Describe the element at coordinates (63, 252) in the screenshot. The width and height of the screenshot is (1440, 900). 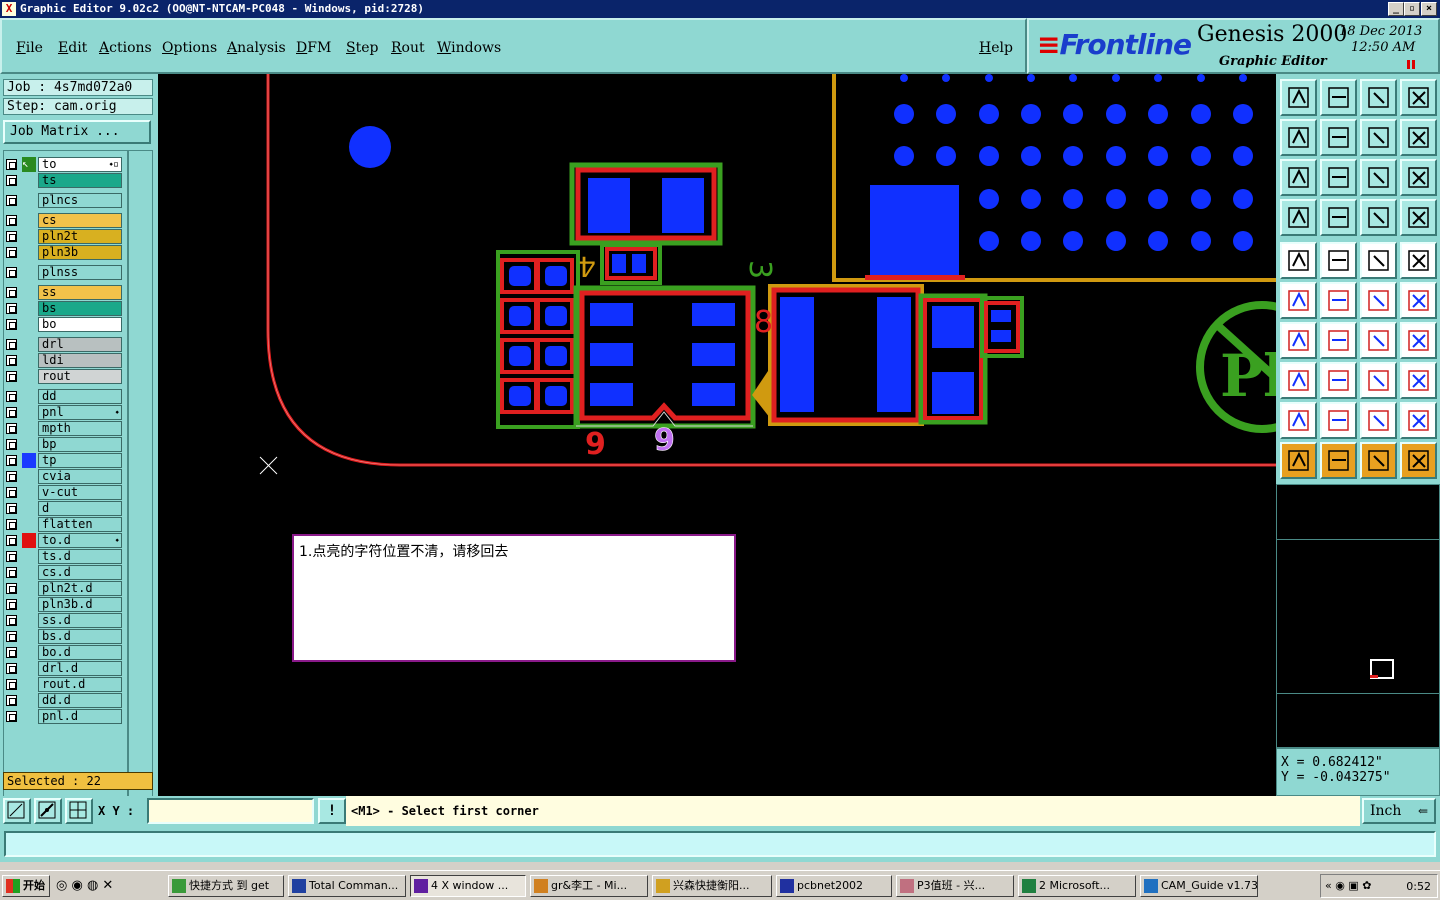
I see `layer-row-pln3b: pln3b` at that location.